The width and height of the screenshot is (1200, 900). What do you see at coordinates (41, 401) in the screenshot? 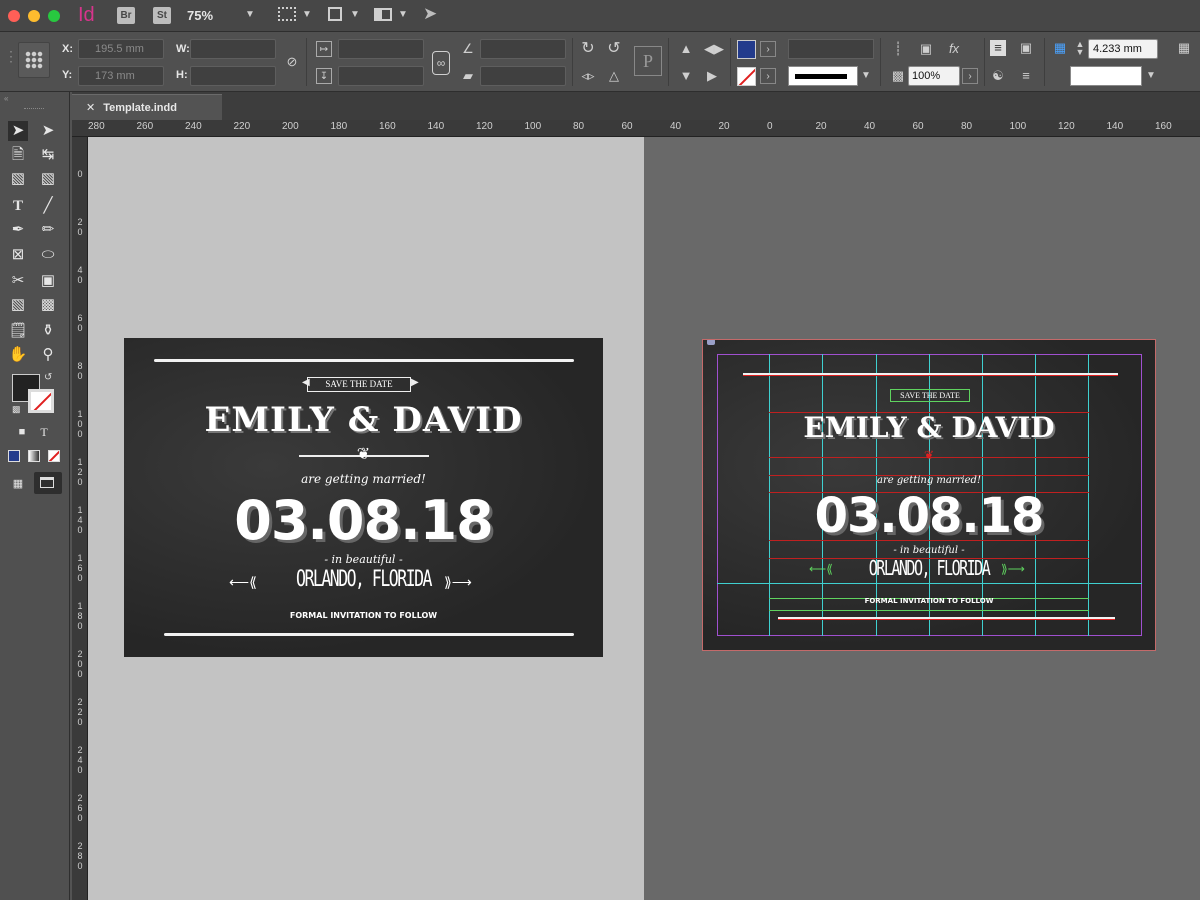
I see `stroke-box` at bounding box center [41, 401].